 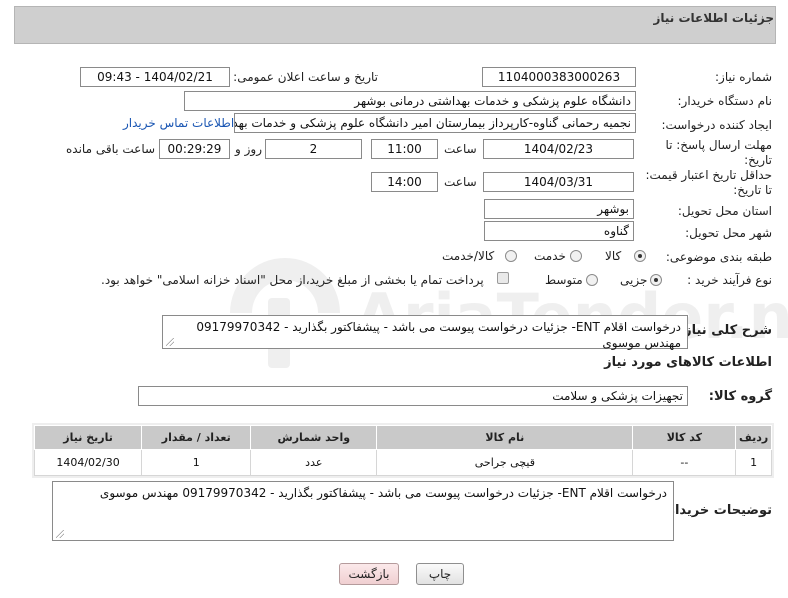 What do you see at coordinates (559, 209) in the screenshot?
I see `province-field: بوشهر` at bounding box center [559, 209].